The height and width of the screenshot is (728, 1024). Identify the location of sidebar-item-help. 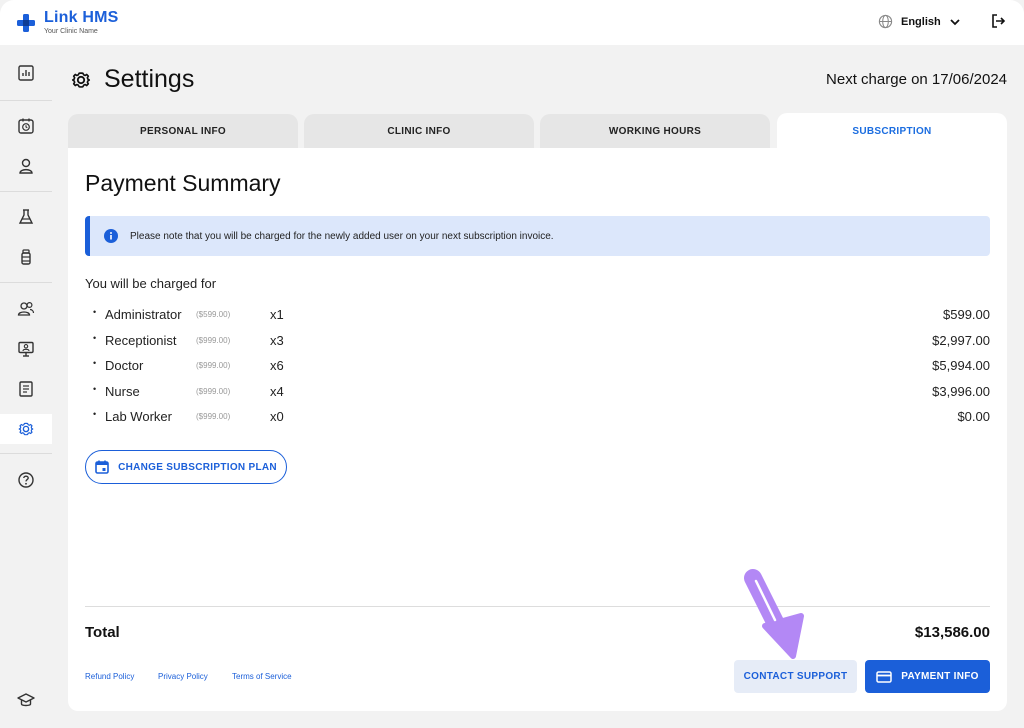
(26, 480).